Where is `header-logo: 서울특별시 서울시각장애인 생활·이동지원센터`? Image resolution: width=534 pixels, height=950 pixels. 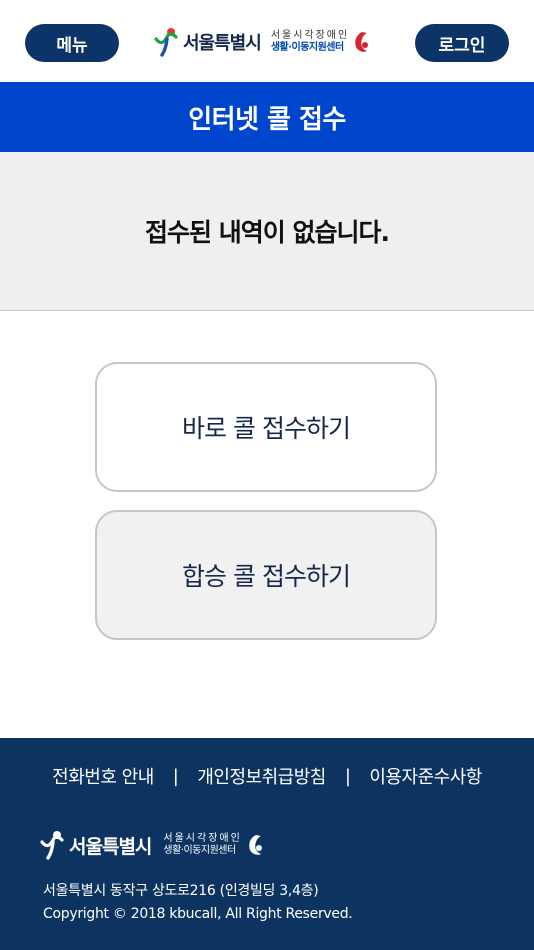
header-logo: 서울특별시 서울시각장애인 생활·이동지원센터 is located at coordinates (262, 42).